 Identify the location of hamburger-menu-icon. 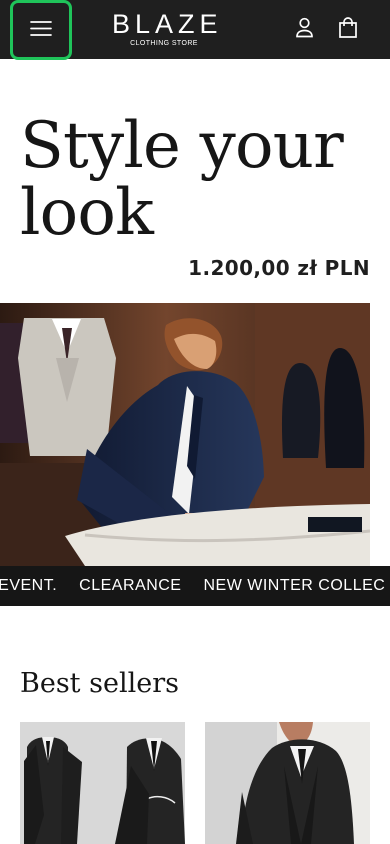
(41, 30).